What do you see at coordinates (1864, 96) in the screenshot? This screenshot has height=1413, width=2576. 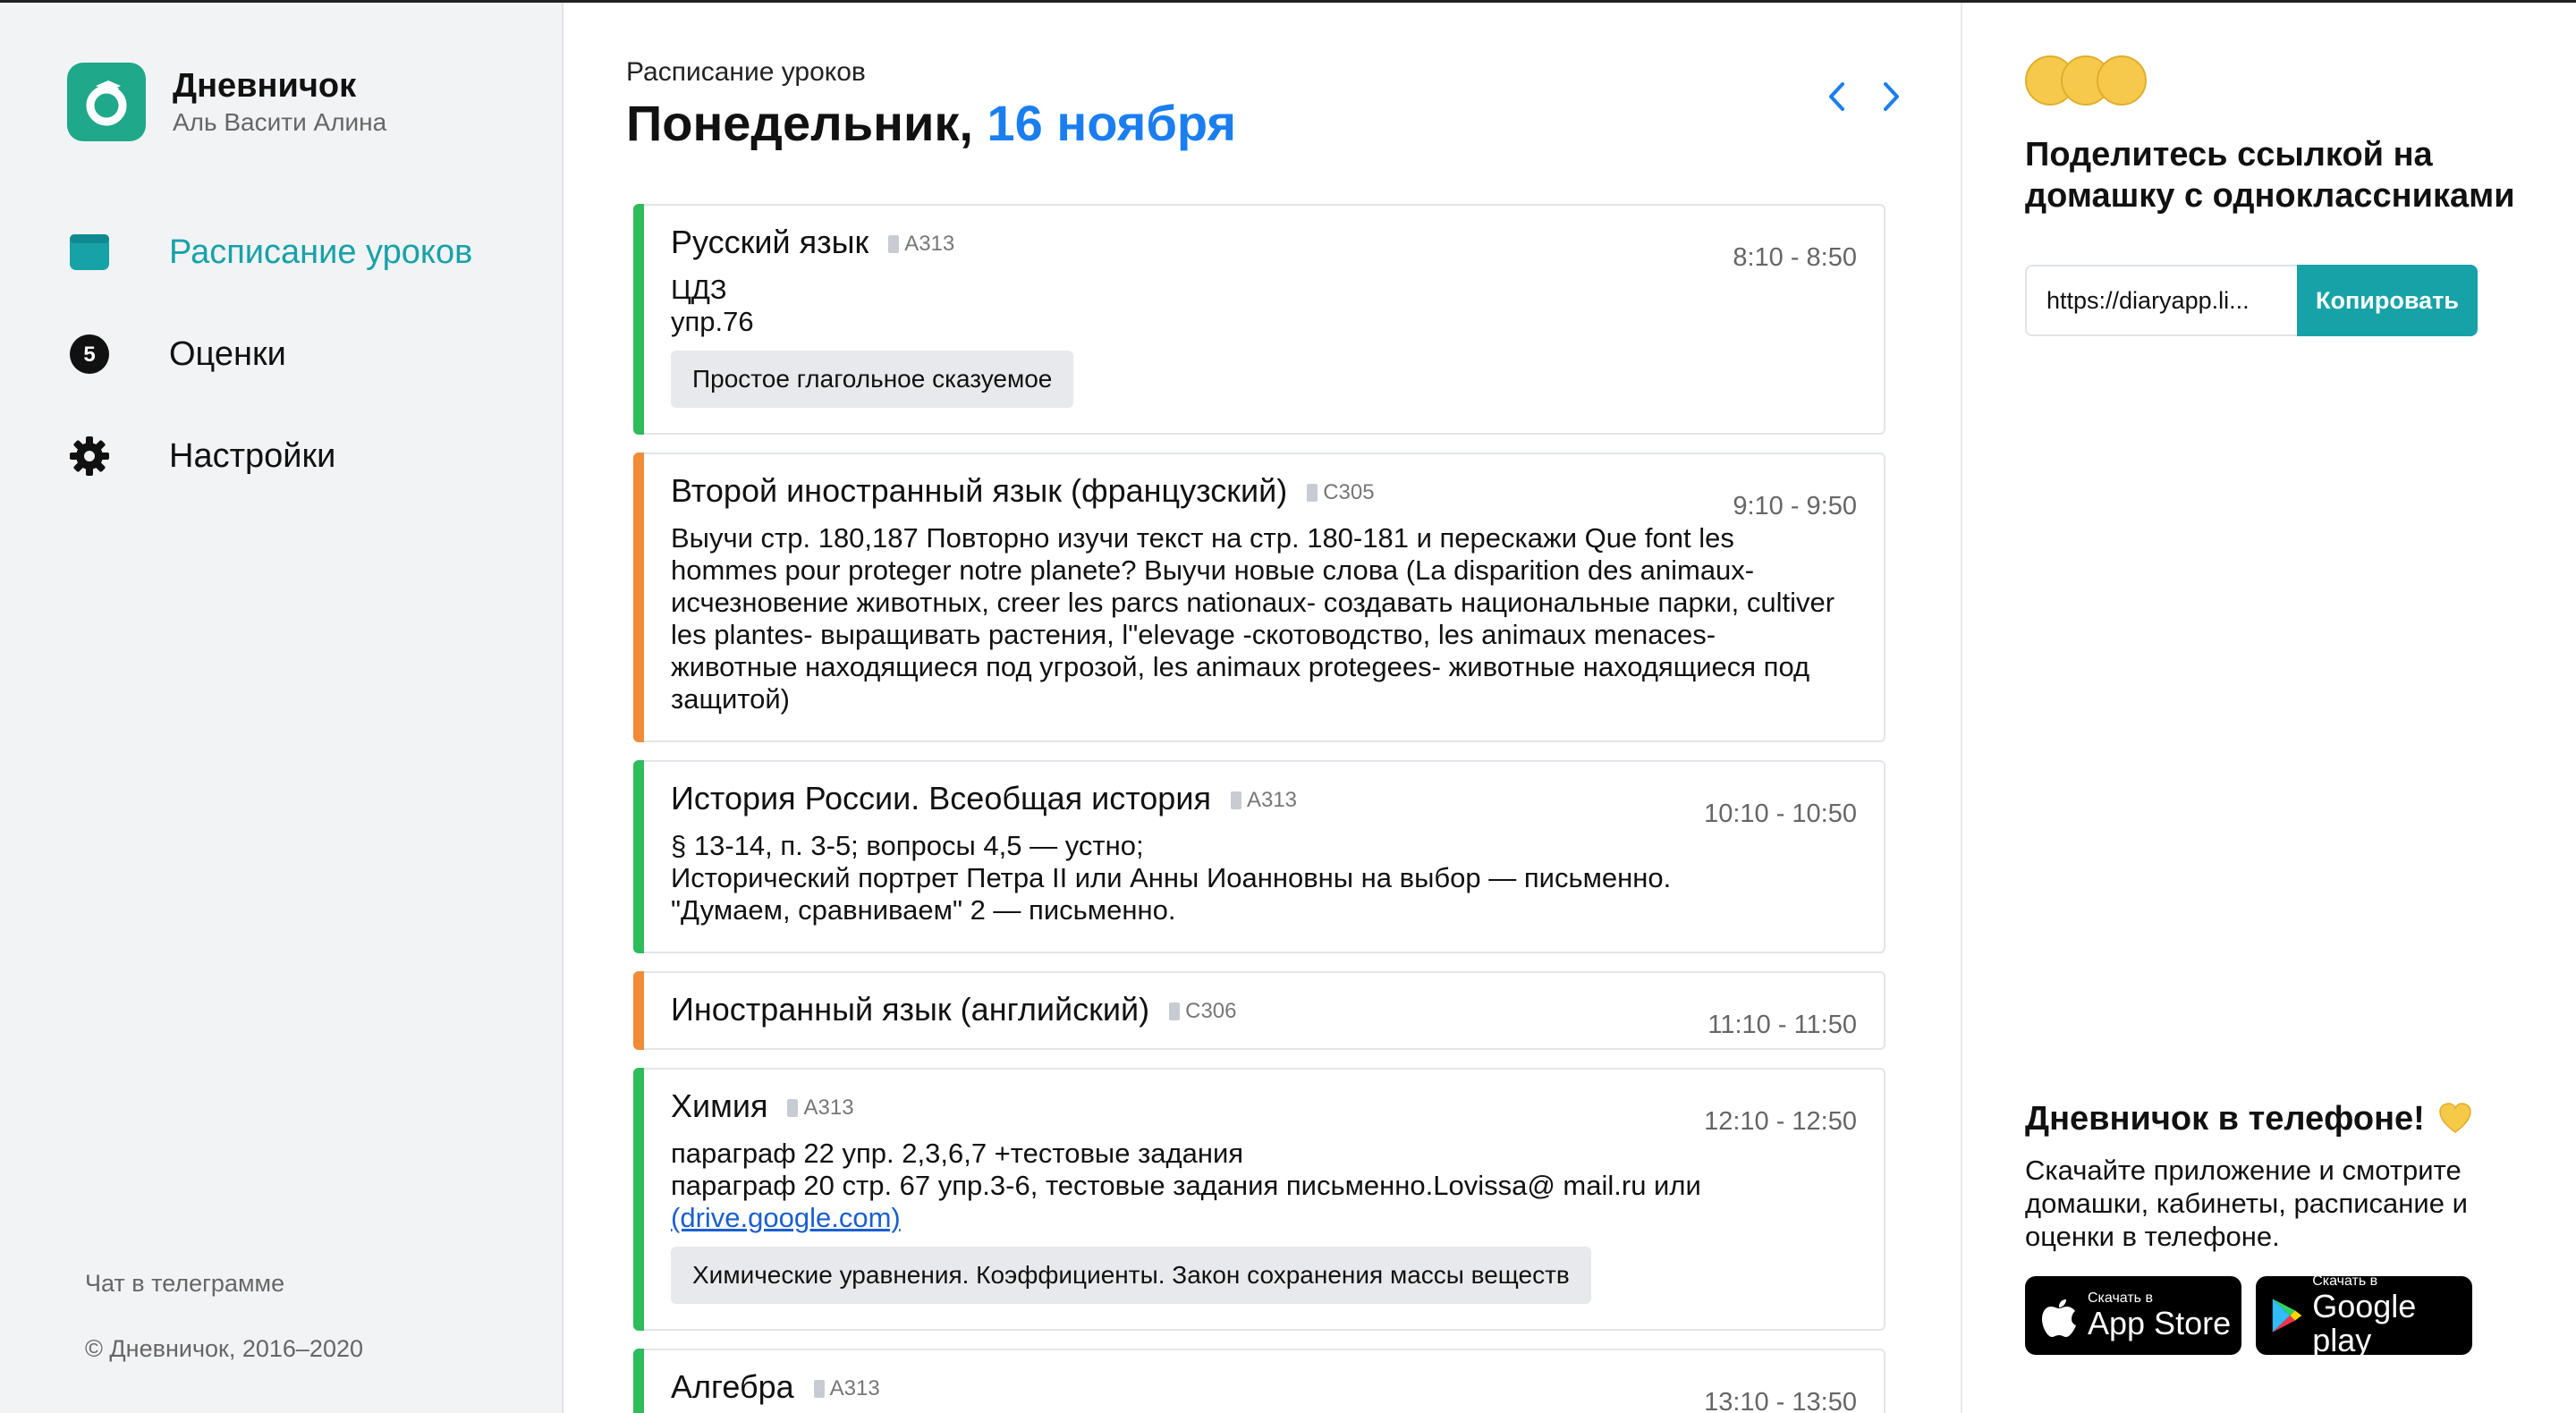 I see `day-navigation` at bounding box center [1864, 96].